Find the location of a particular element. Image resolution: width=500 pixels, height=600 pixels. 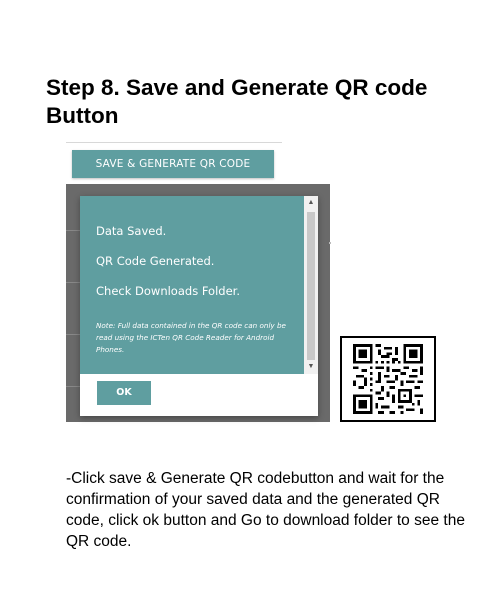

check-downloads-text: Check Downloads Folder. is located at coordinates (168, 291).